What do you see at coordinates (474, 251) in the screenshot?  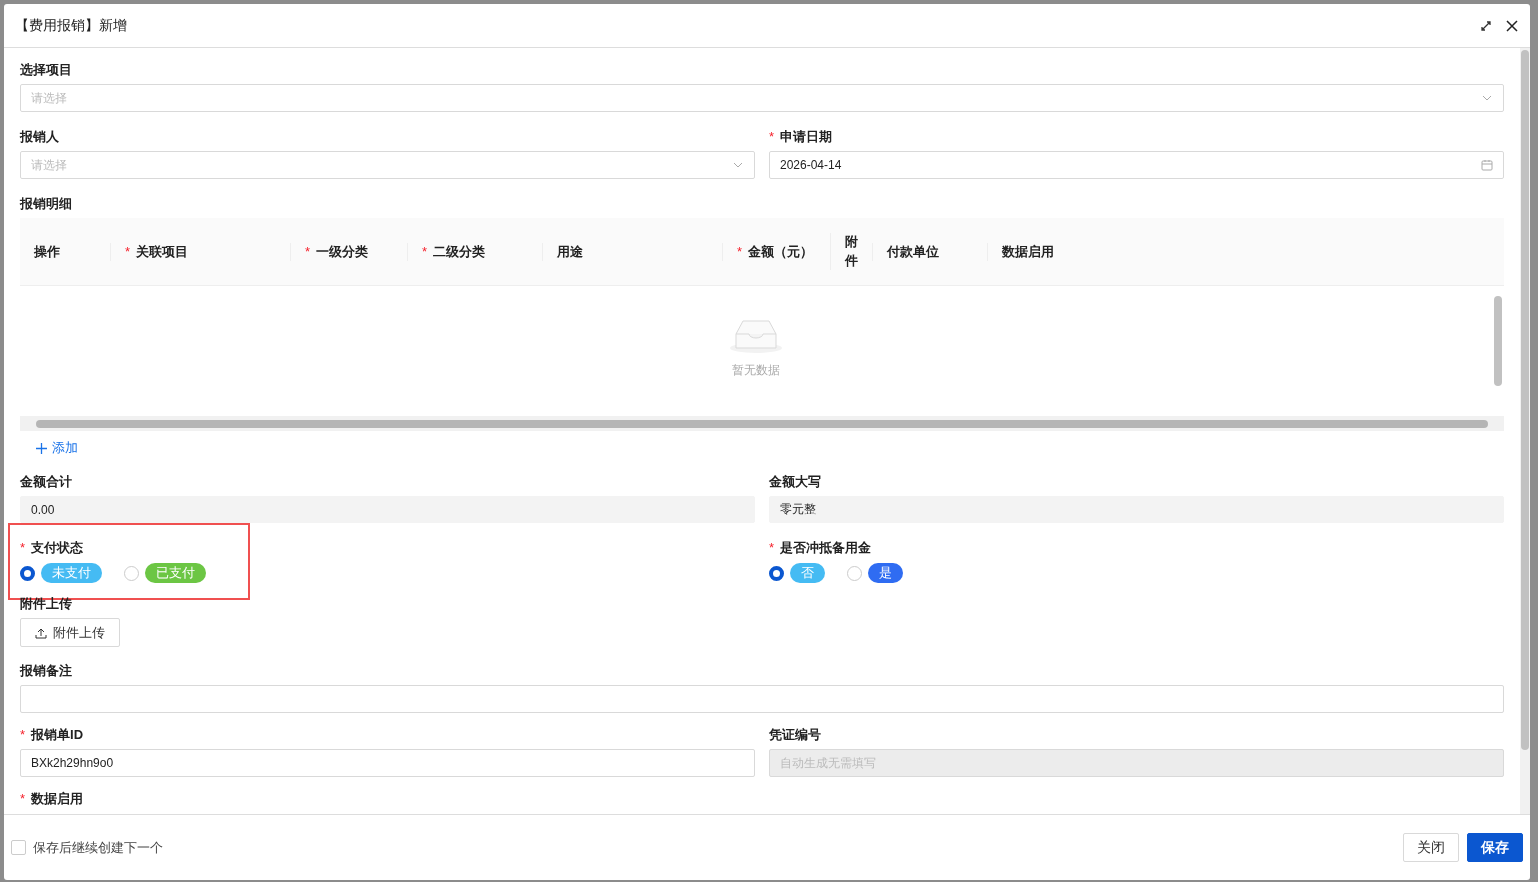 I see `column-header: * 二级分类` at bounding box center [474, 251].